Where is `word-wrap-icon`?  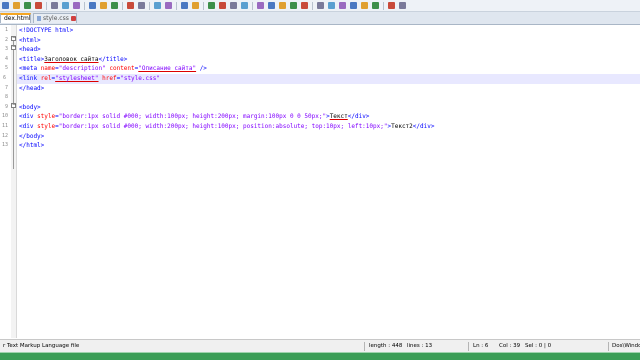
word-wrap-icon is located at coordinates (233, 5).